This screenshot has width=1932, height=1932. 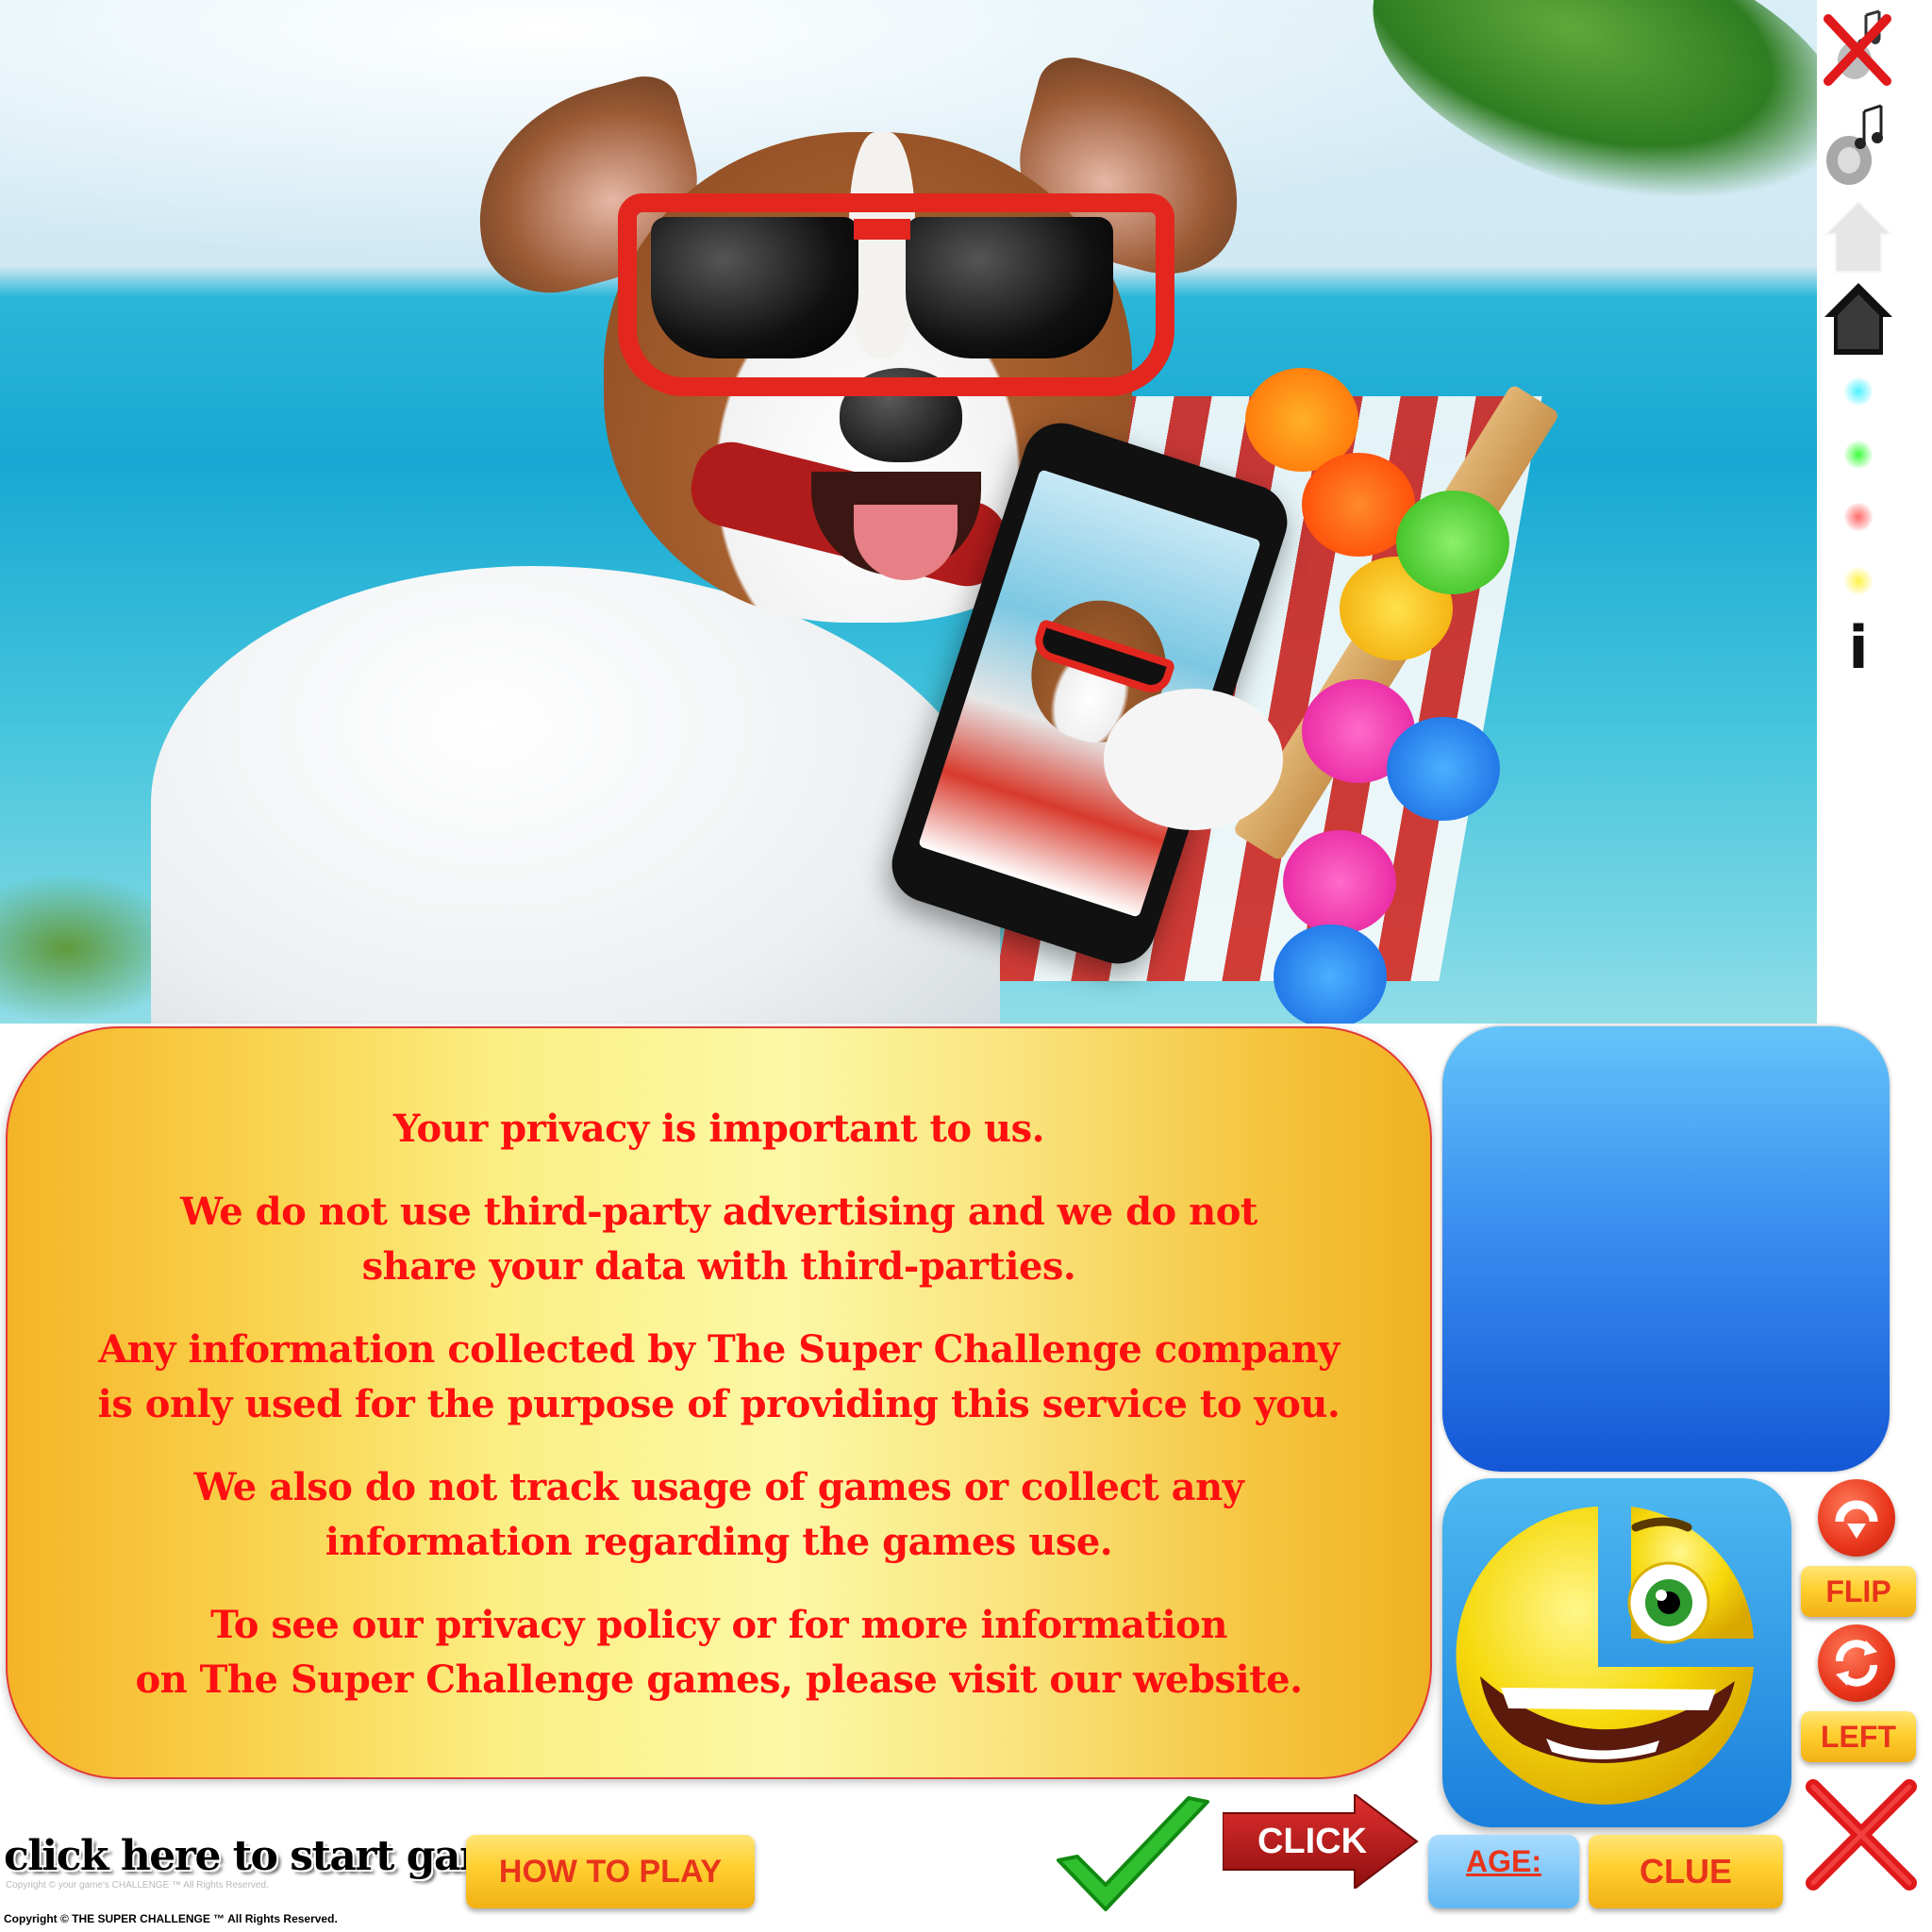 I want to click on clue-label: CLUE, so click(x=1686, y=1871).